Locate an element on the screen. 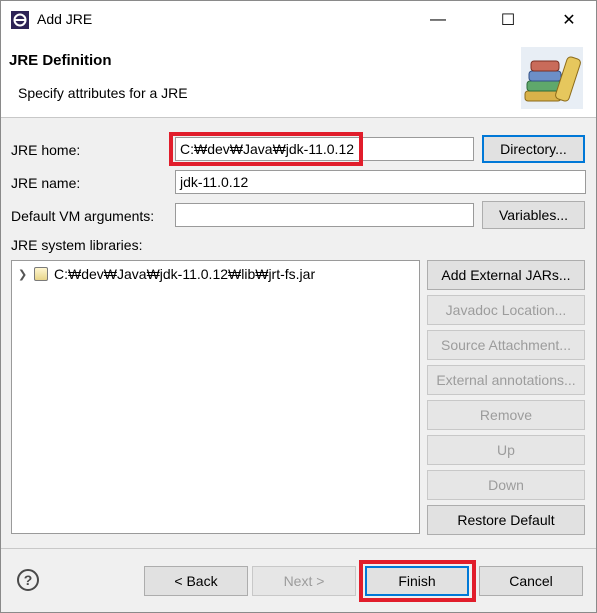  libraries-label: JRE system libraries: is located at coordinates (77, 245).